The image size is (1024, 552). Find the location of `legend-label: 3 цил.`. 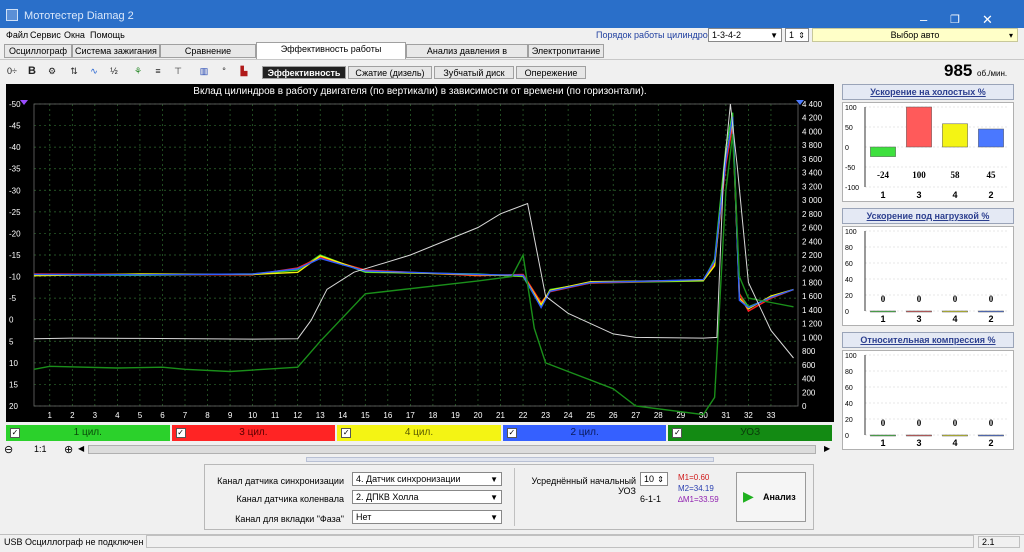

legend-label: 3 цил. is located at coordinates (253, 432).